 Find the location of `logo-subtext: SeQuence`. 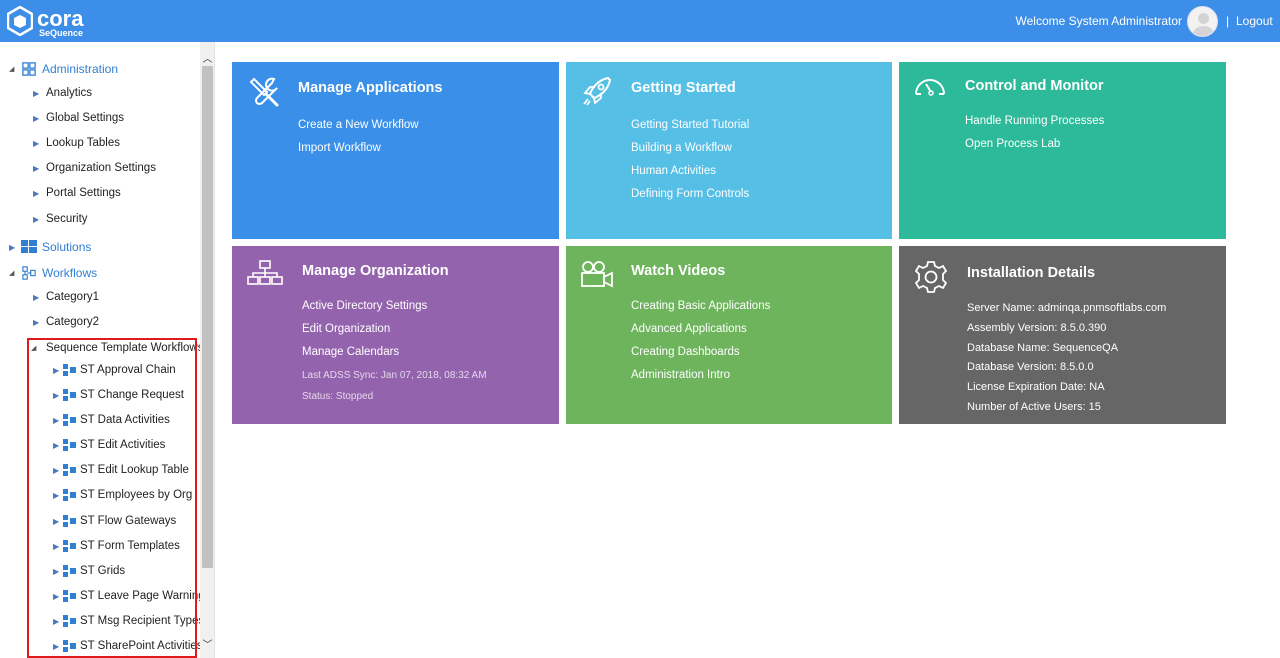

logo-subtext: SeQuence is located at coordinates (61, 33).